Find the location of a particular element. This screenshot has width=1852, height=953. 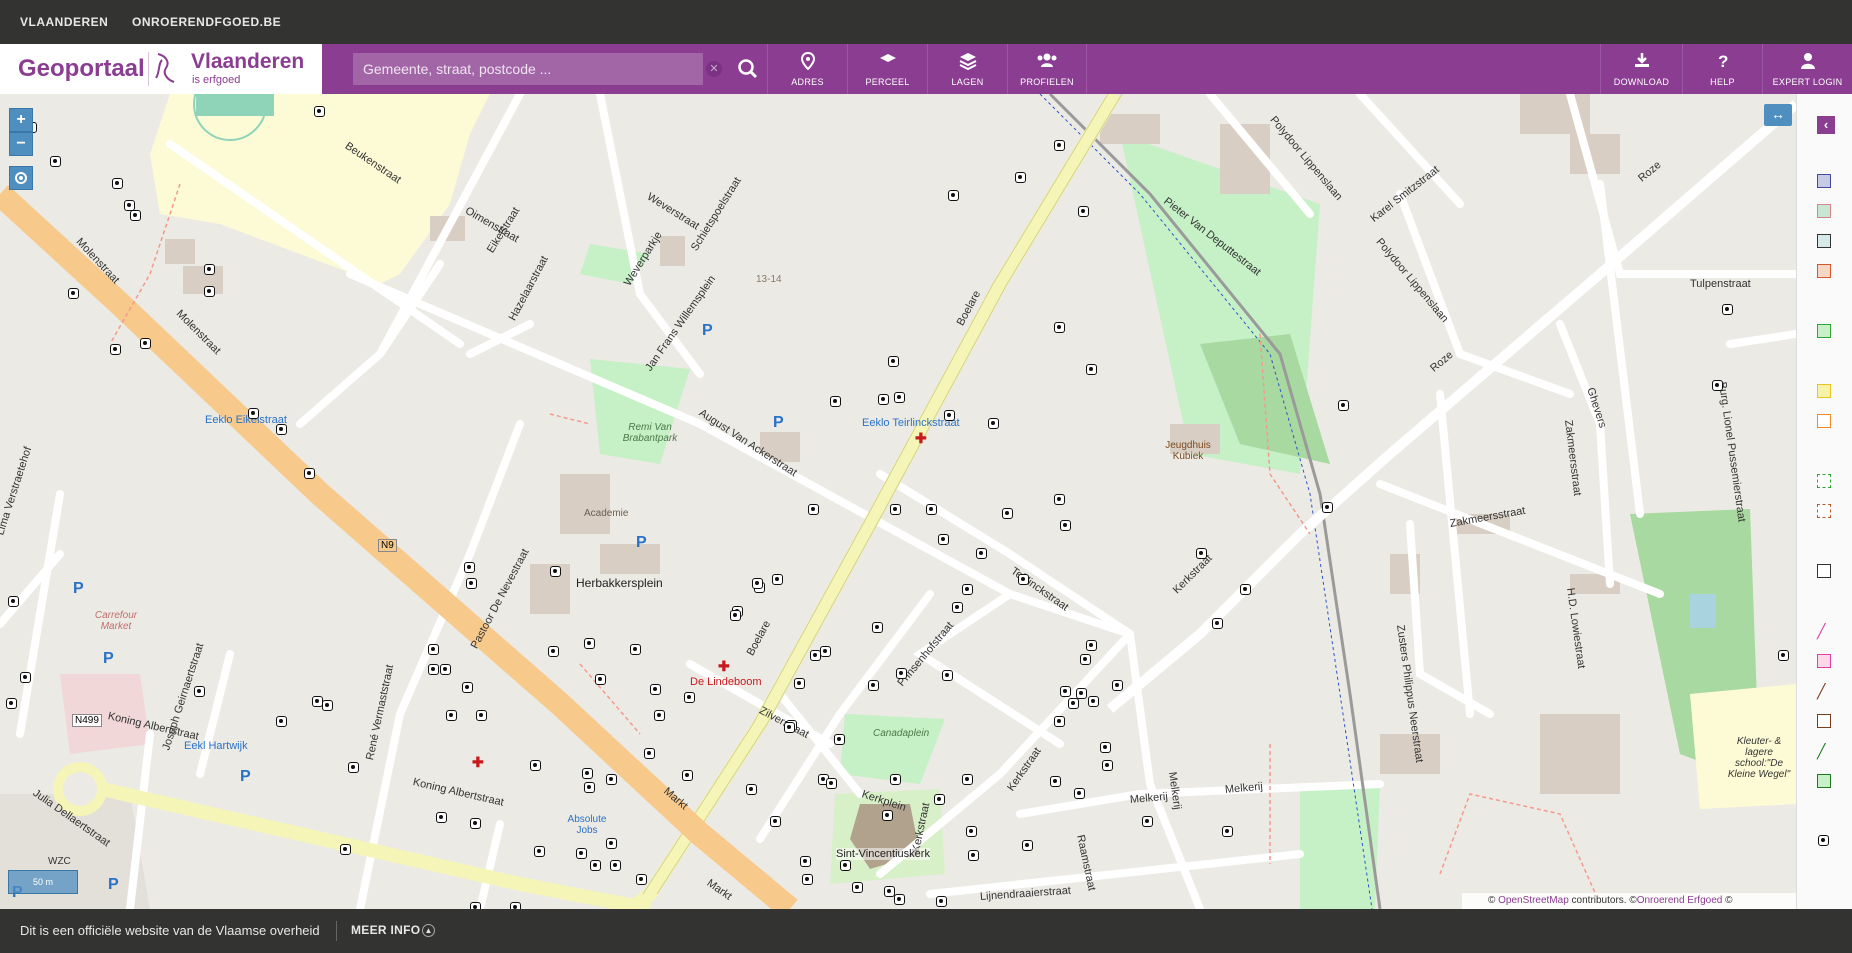

locate-button is located at coordinates (21, 178).